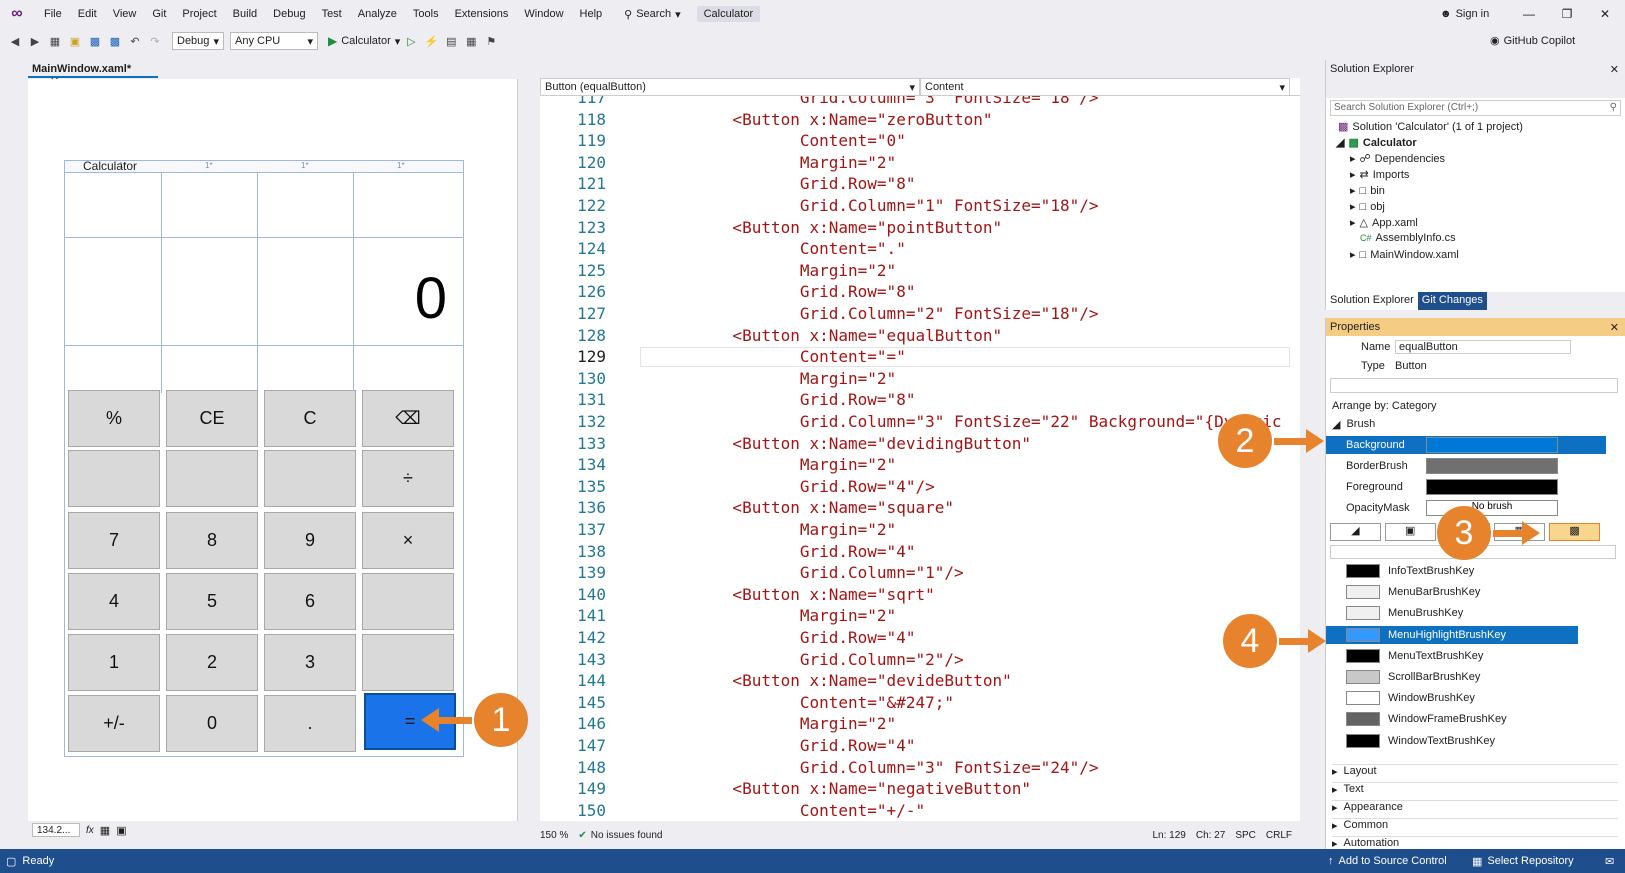 The width and height of the screenshot is (1625, 873). Describe the element at coordinates (1245, 835) in the screenshot. I see `indent-mode: SPC` at that location.